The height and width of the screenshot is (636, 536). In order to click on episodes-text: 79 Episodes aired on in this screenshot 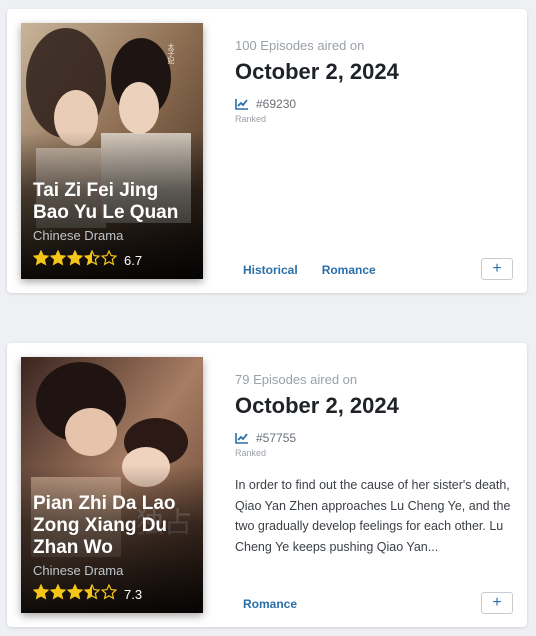, I will do `click(296, 379)`.